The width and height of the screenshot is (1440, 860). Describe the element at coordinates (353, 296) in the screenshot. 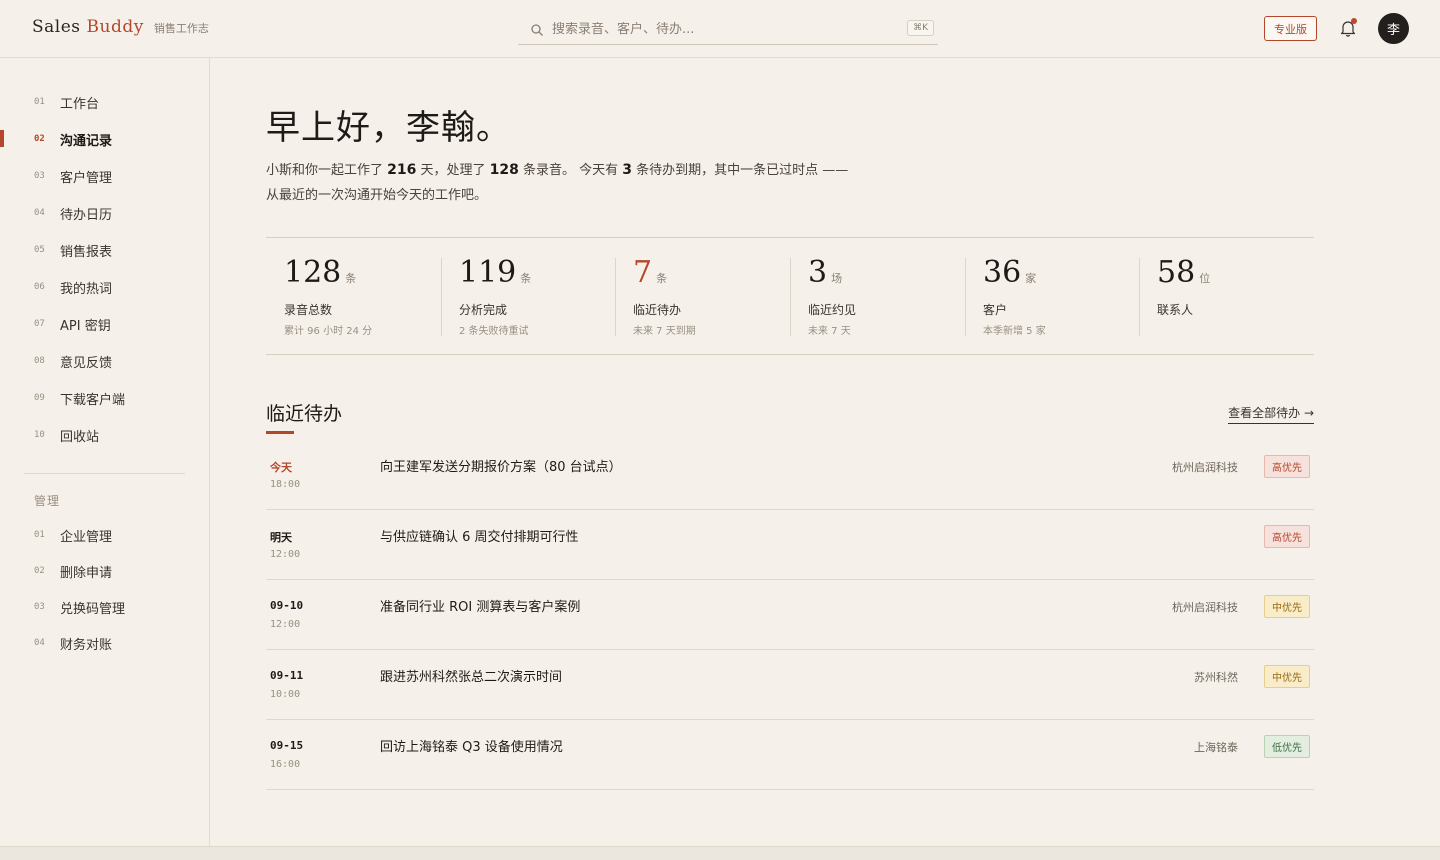

I see `stat-recordings-total: 128 条 录音总数 累计 96 小时 24 分` at that location.